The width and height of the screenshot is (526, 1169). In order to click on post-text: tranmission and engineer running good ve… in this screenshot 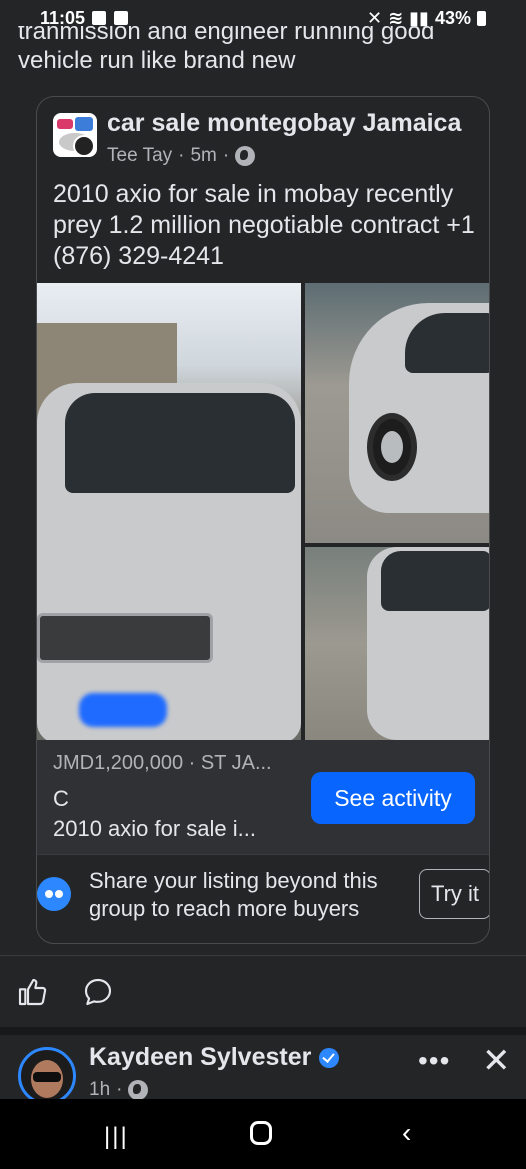, I will do `click(263, 51)`.